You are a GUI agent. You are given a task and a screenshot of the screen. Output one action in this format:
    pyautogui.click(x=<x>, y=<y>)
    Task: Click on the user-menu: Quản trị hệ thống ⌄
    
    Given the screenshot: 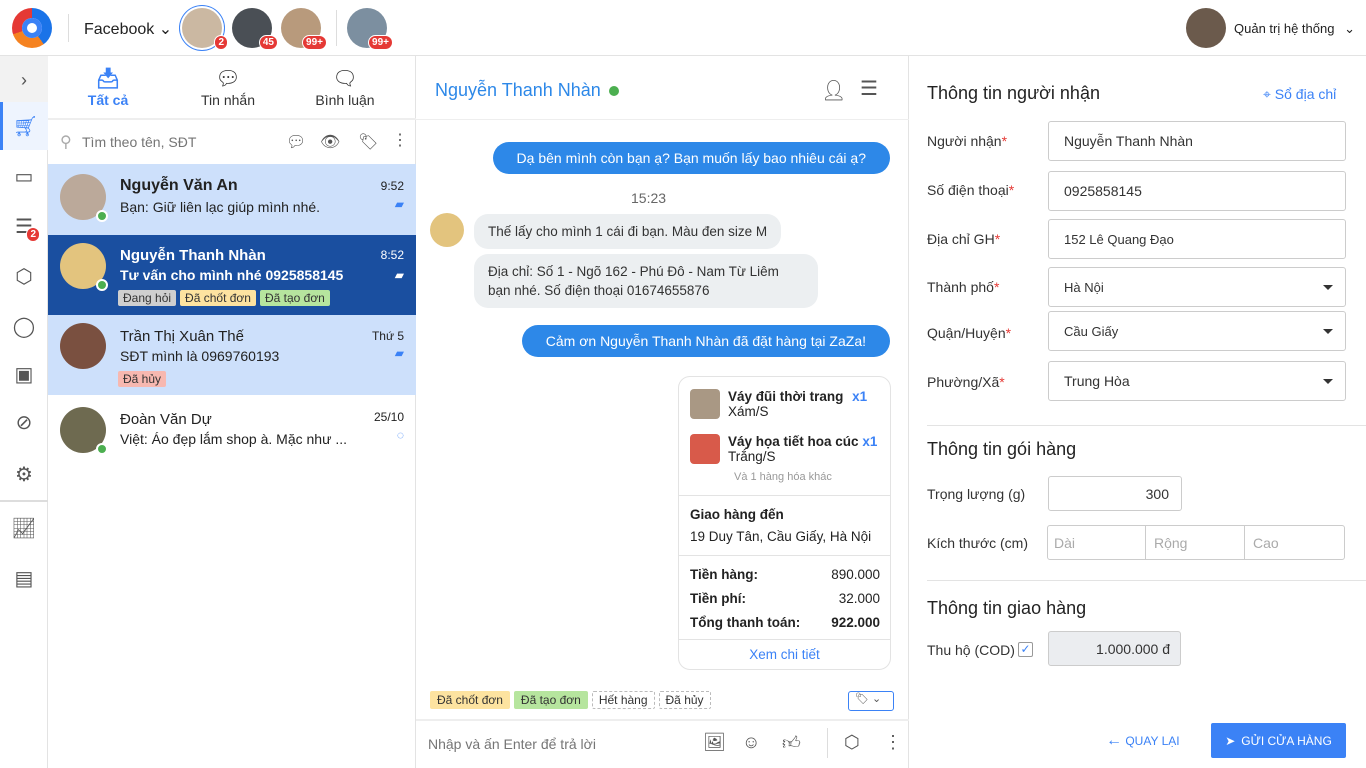 What is the action you would take?
    pyautogui.click(x=1294, y=29)
    